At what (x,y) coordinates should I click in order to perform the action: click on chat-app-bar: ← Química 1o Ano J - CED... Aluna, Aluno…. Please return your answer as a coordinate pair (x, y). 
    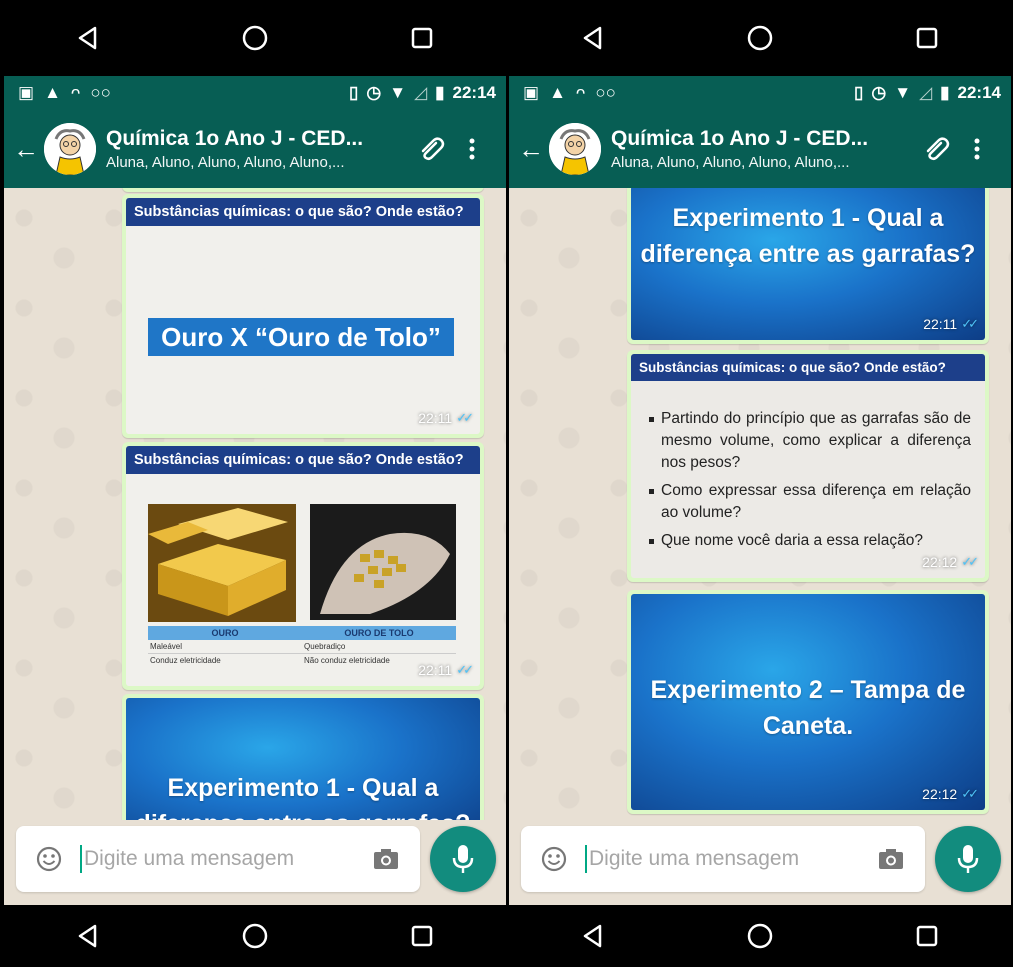
    Looking at the image, I should click on (255, 149).